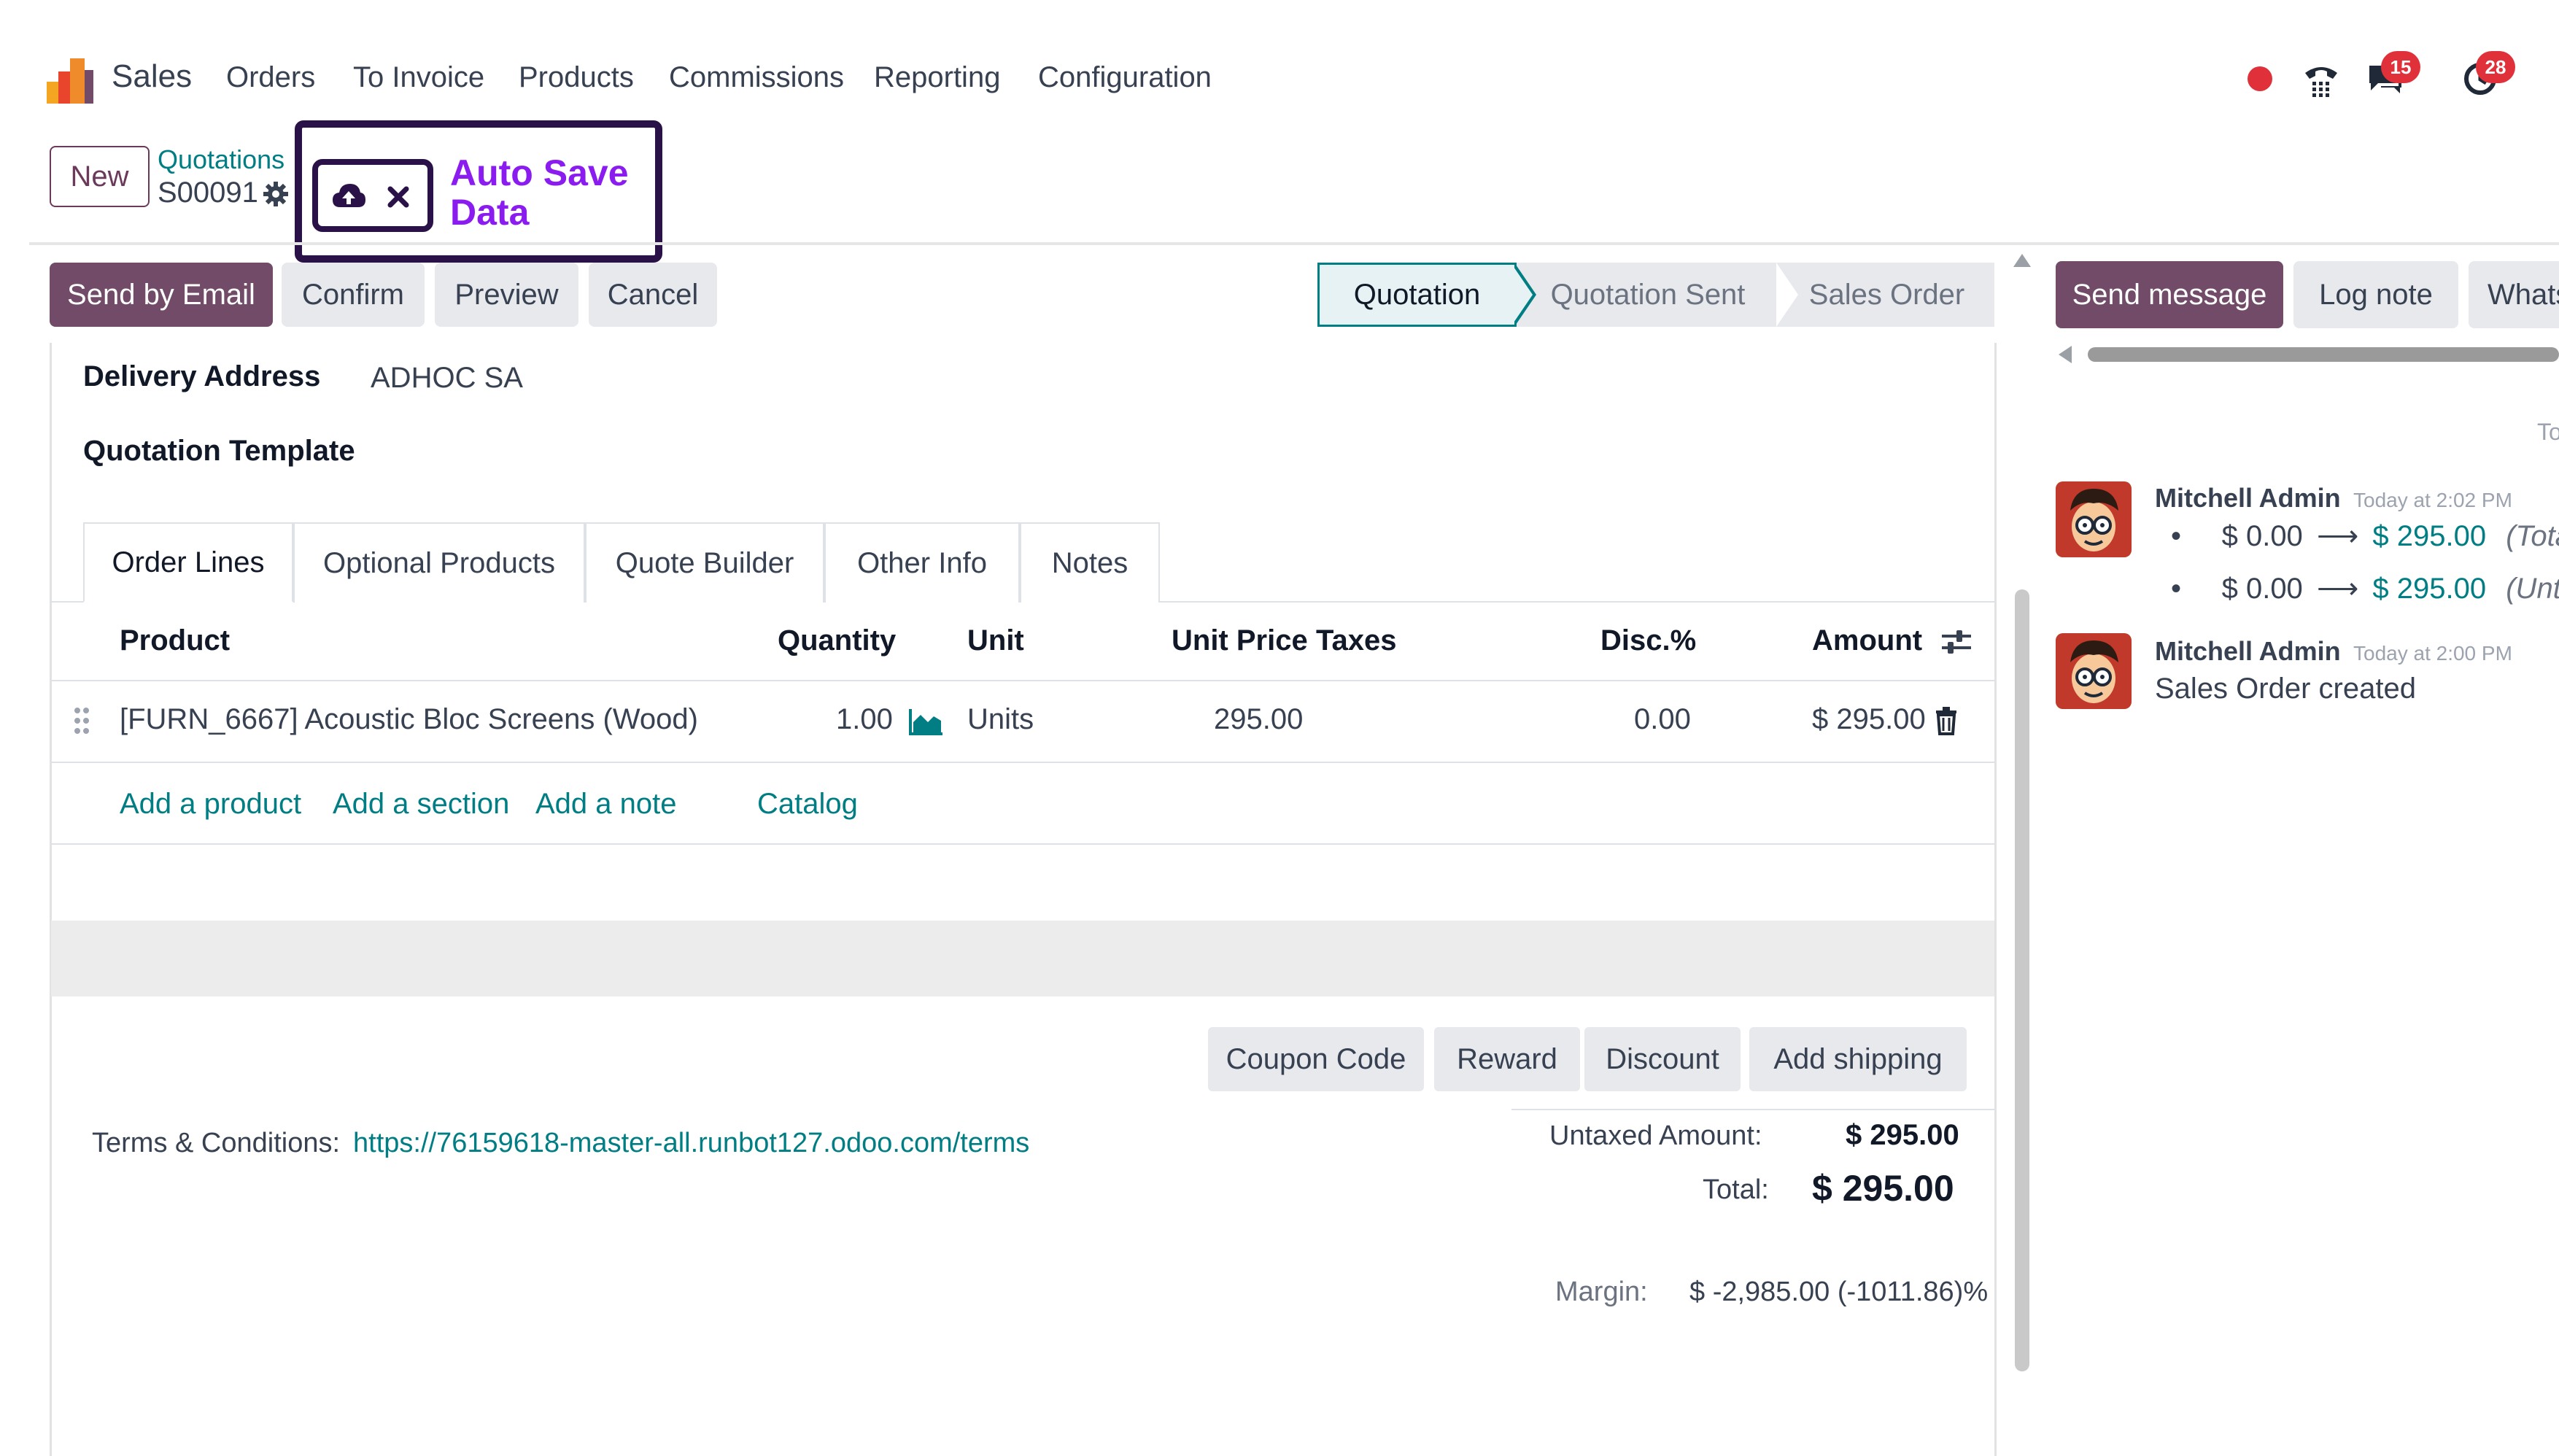  I want to click on tracking-field: (Untaxed, so click(2533, 589).